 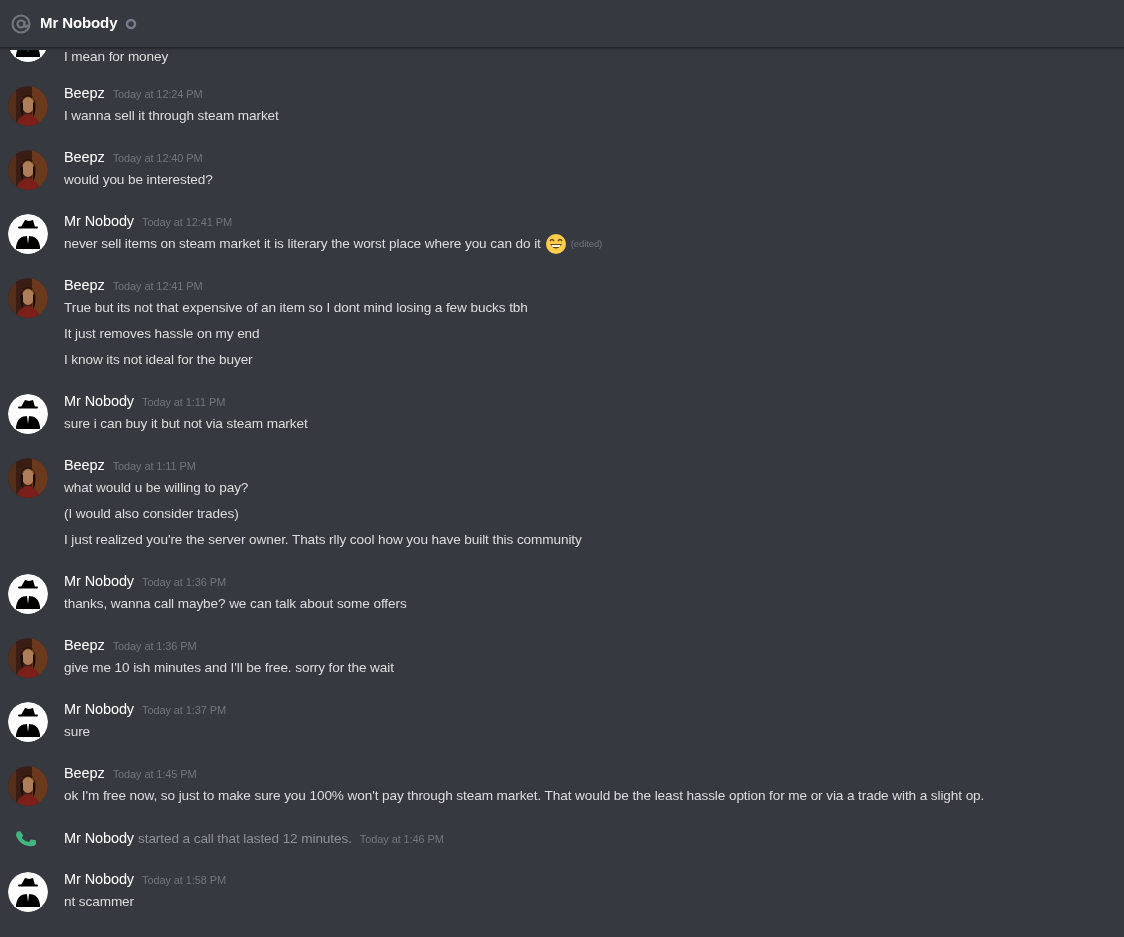 What do you see at coordinates (158, 360) in the screenshot?
I see `message-text: I know its not ideal for the buyer` at bounding box center [158, 360].